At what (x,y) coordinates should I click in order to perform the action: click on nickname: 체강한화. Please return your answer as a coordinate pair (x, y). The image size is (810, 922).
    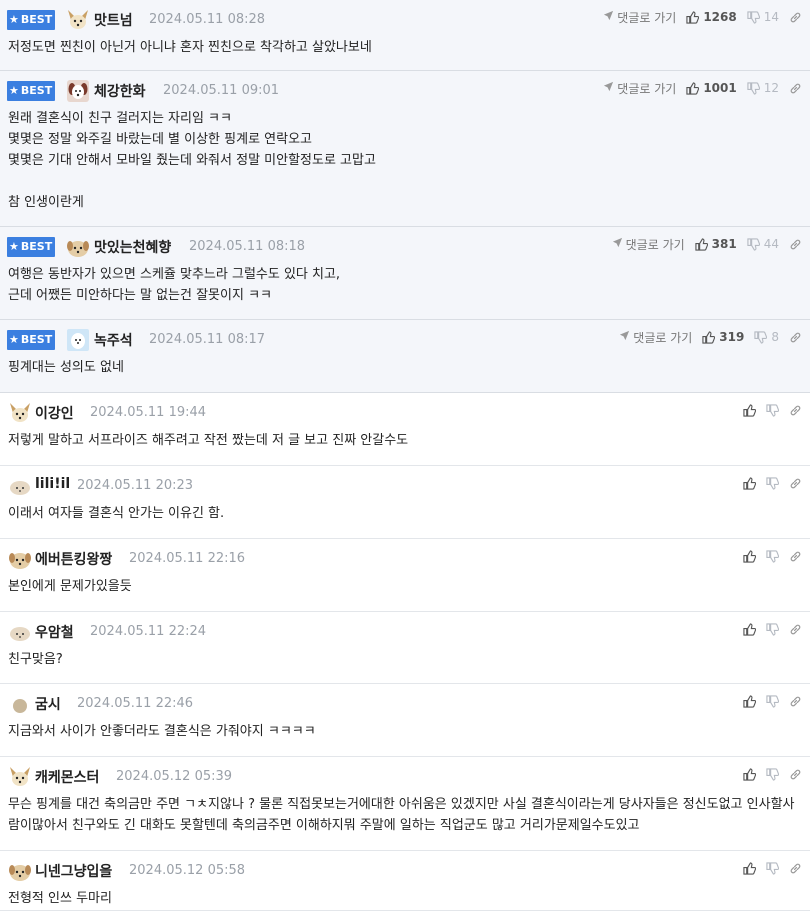
    Looking at the image, I should click on (120, 91).